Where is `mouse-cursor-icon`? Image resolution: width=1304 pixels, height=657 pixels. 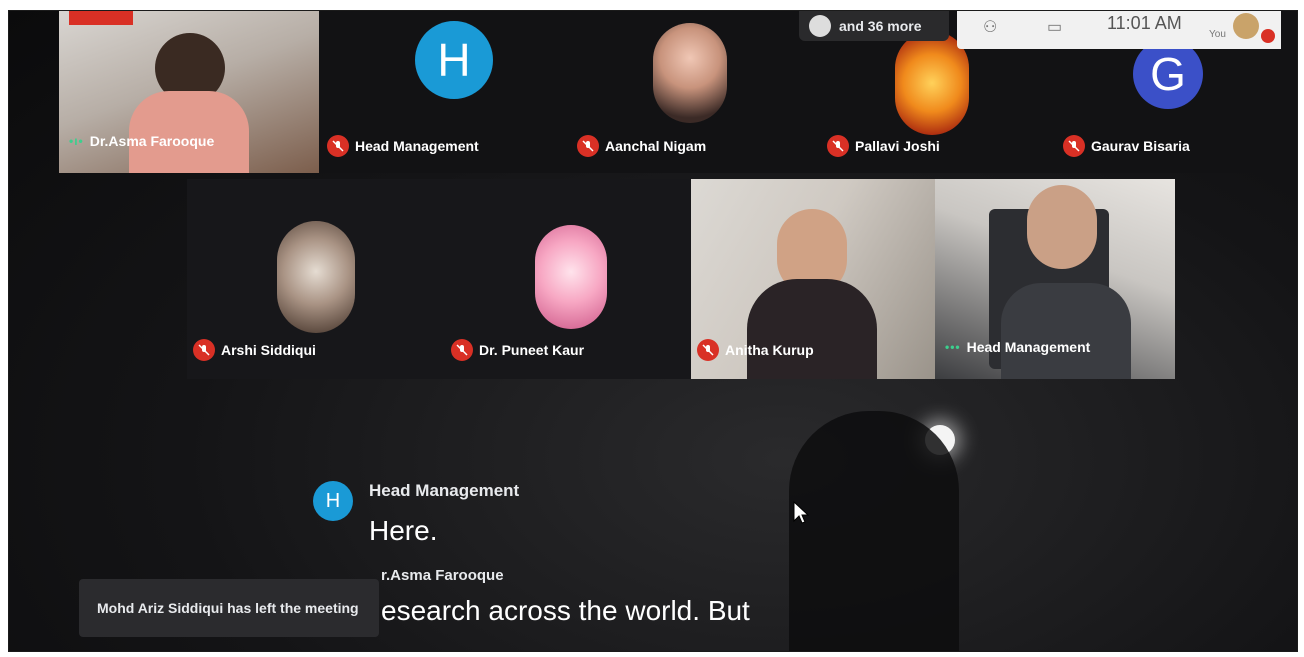 mouse-cursor-icon is located at coordinates (801, 512).